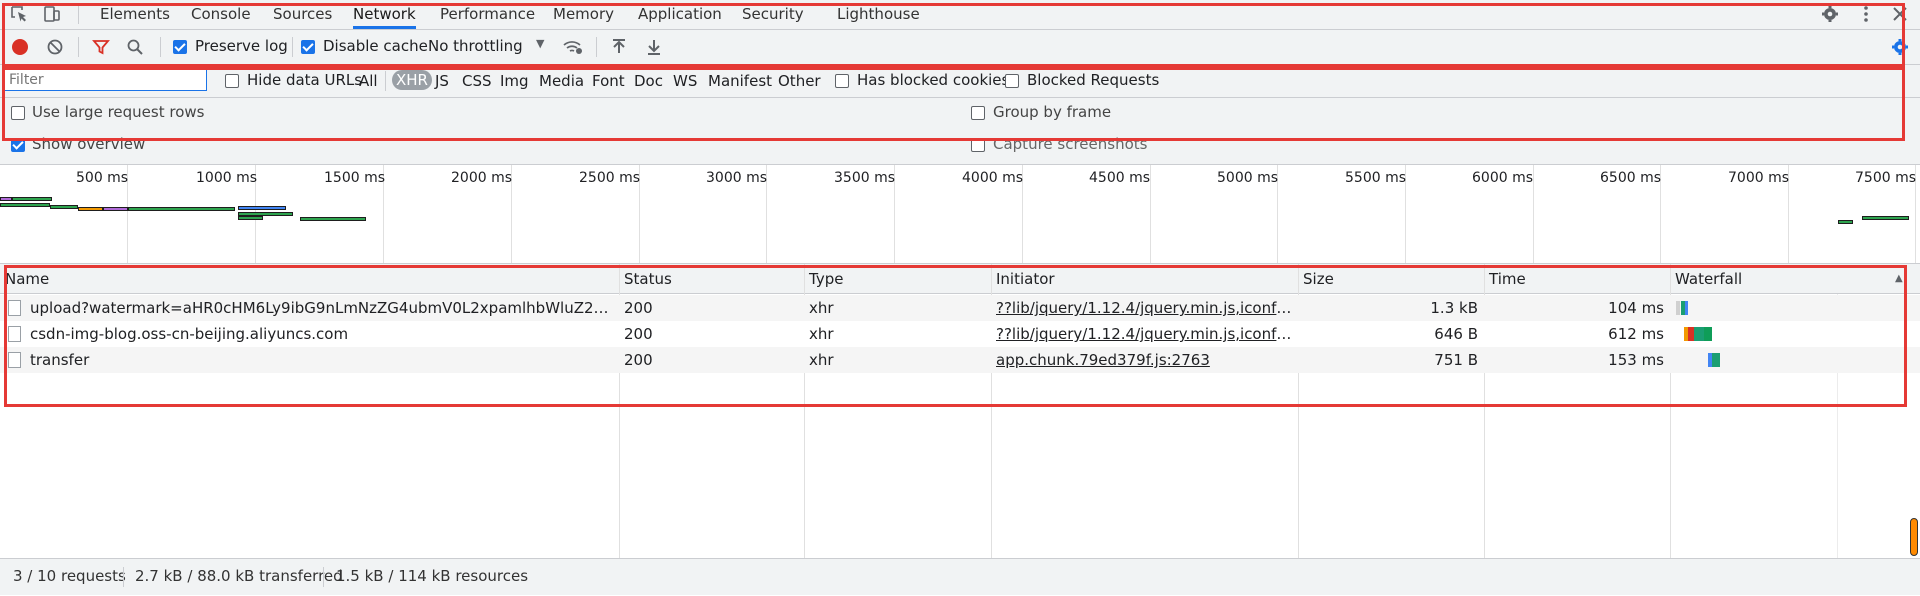  Describe the element at coordinates (573, 49) in the screenshot. I see `network-conditions-wifi-icon` at that location.